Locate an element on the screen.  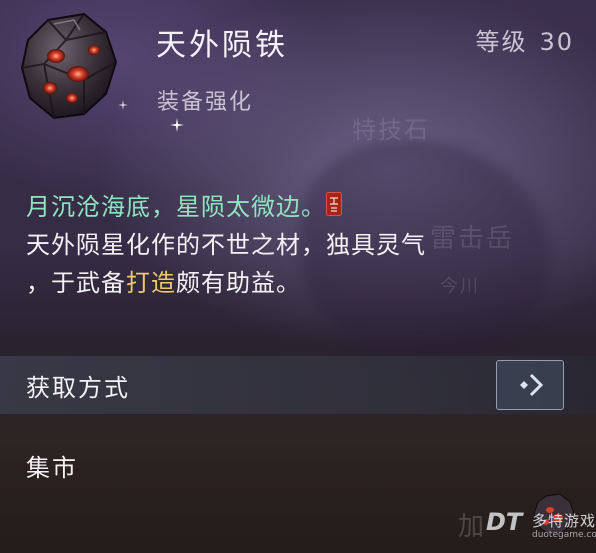
item-category: 装备强化 is located at coordinates (205, 102).